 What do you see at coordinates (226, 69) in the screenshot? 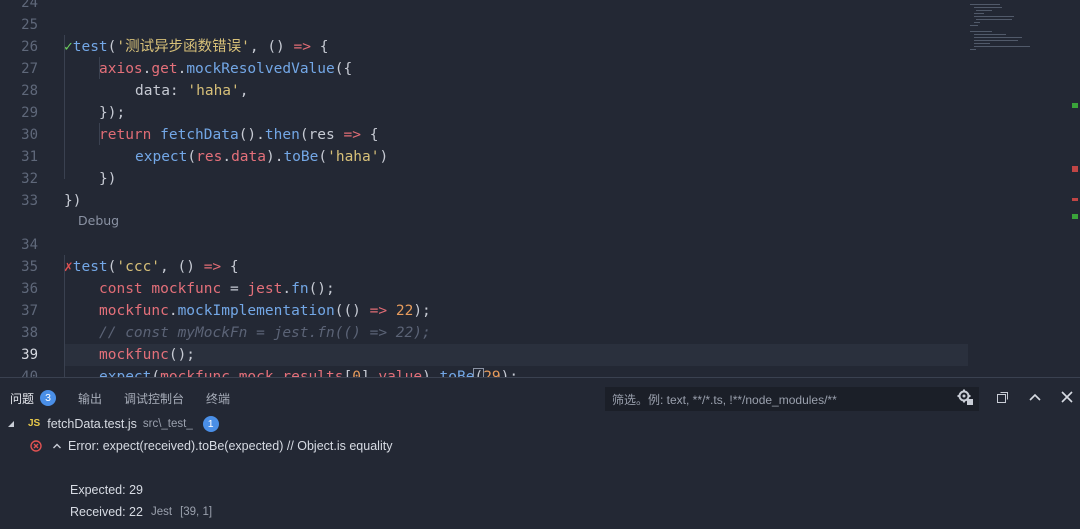
I see `code-line-26: axios.get.mockResolvedValue({` at bounding box center [226, 69].